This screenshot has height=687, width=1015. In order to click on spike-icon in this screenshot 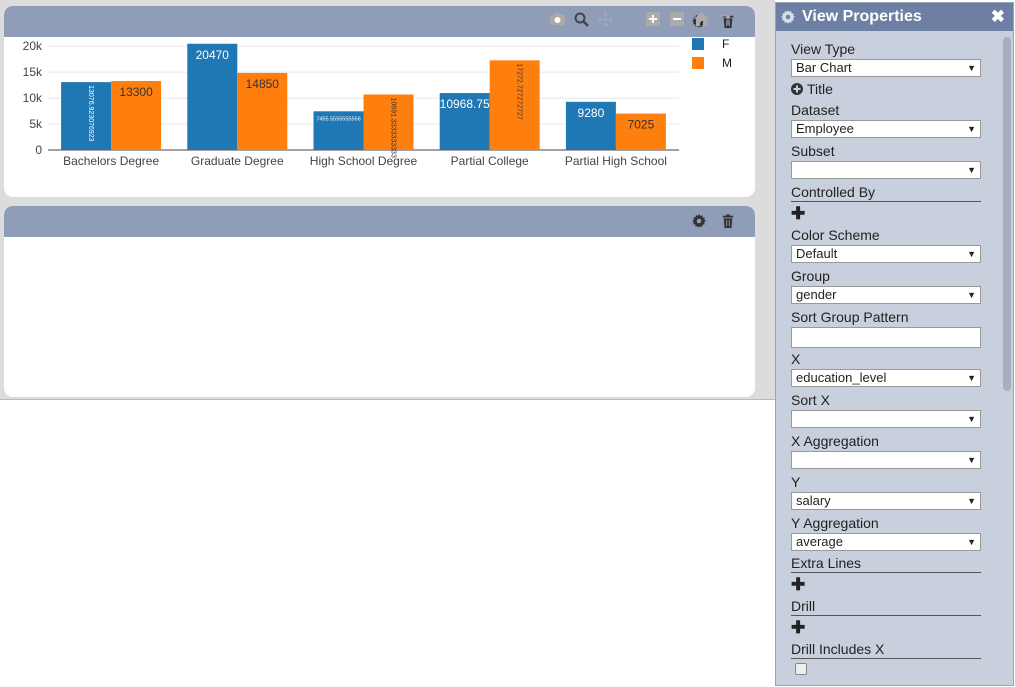, I will do `click(725, 19)`.